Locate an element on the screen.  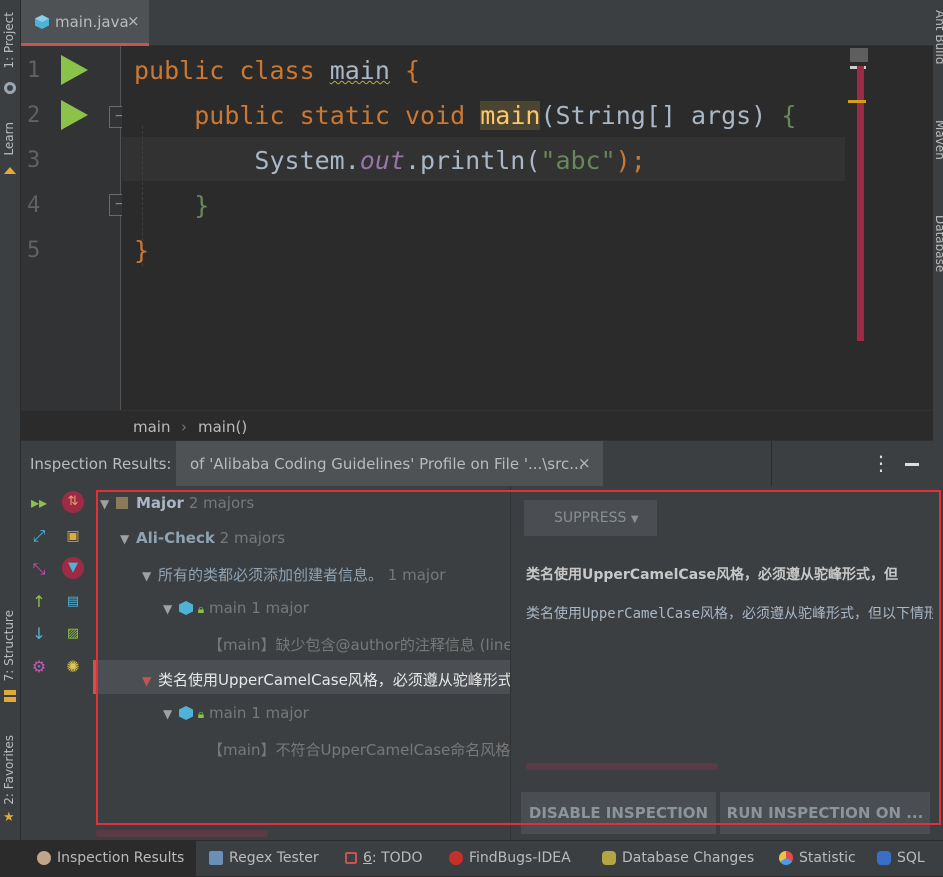
code-line-2: public static void main(String[] args) { is located at coordinates (465, 115).